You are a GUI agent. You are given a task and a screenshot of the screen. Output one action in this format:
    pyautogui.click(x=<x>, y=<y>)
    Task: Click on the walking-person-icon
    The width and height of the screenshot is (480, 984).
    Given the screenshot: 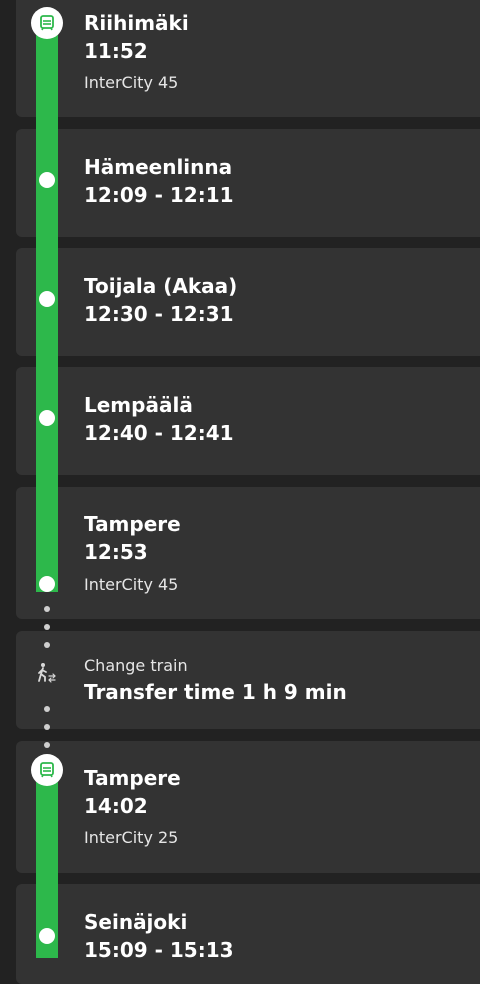 What is the action you would take?
    pyautogui.click(x=47, y=675)
    